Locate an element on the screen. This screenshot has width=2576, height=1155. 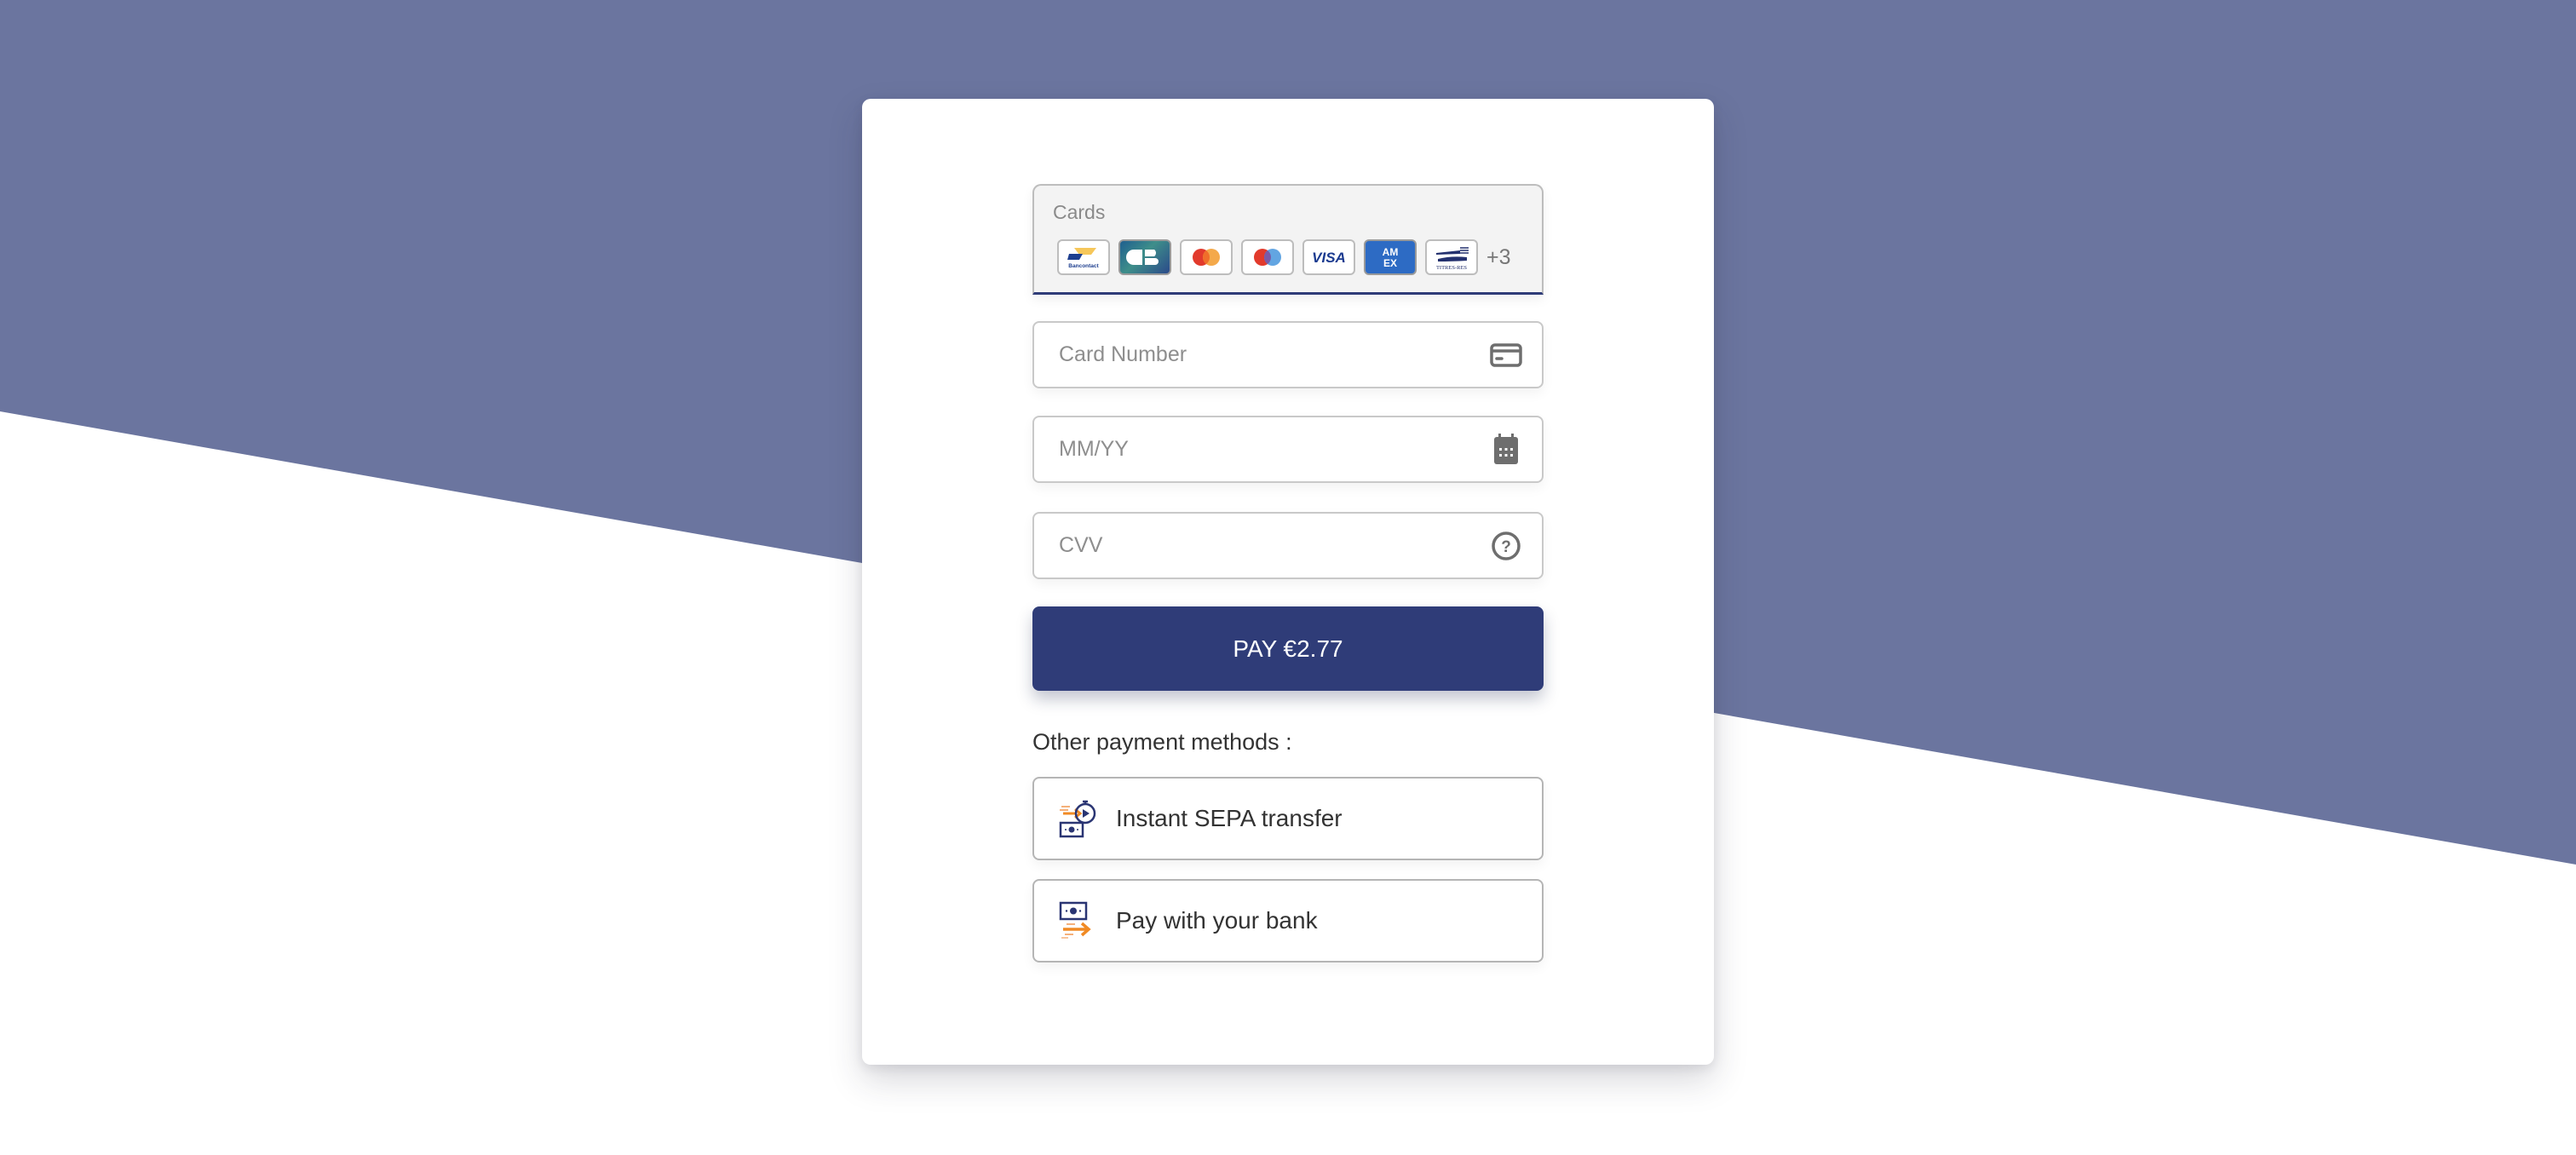
bank-transfer-icon is located at coordinates (1079, 921).